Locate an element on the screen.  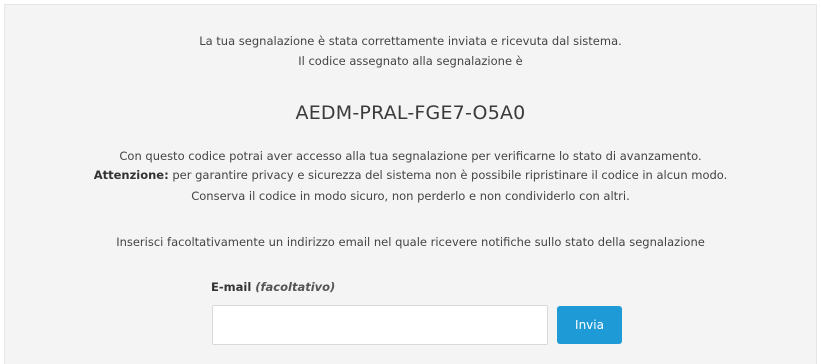
report-code: AEDM-PRAL-FGE7-O5A0 is located at coordinates (410, 113).